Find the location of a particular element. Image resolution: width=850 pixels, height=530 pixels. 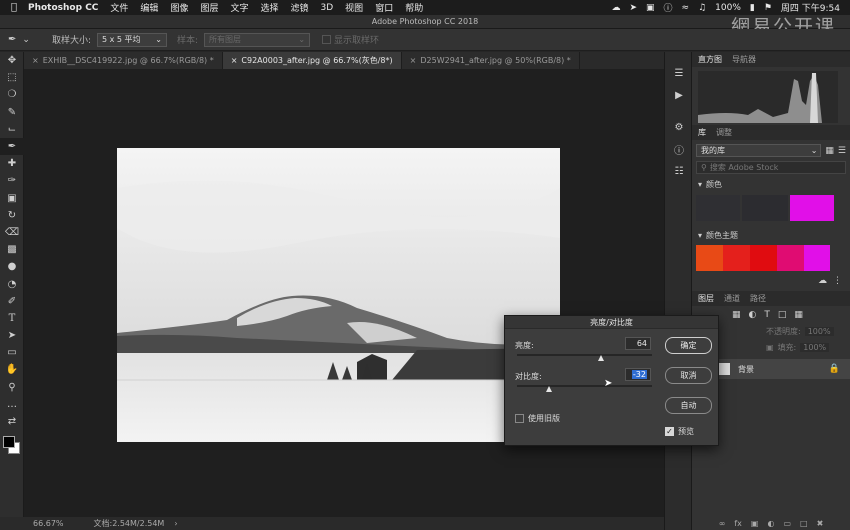

group-icon: ▭ is located at coordinates (787, 523).